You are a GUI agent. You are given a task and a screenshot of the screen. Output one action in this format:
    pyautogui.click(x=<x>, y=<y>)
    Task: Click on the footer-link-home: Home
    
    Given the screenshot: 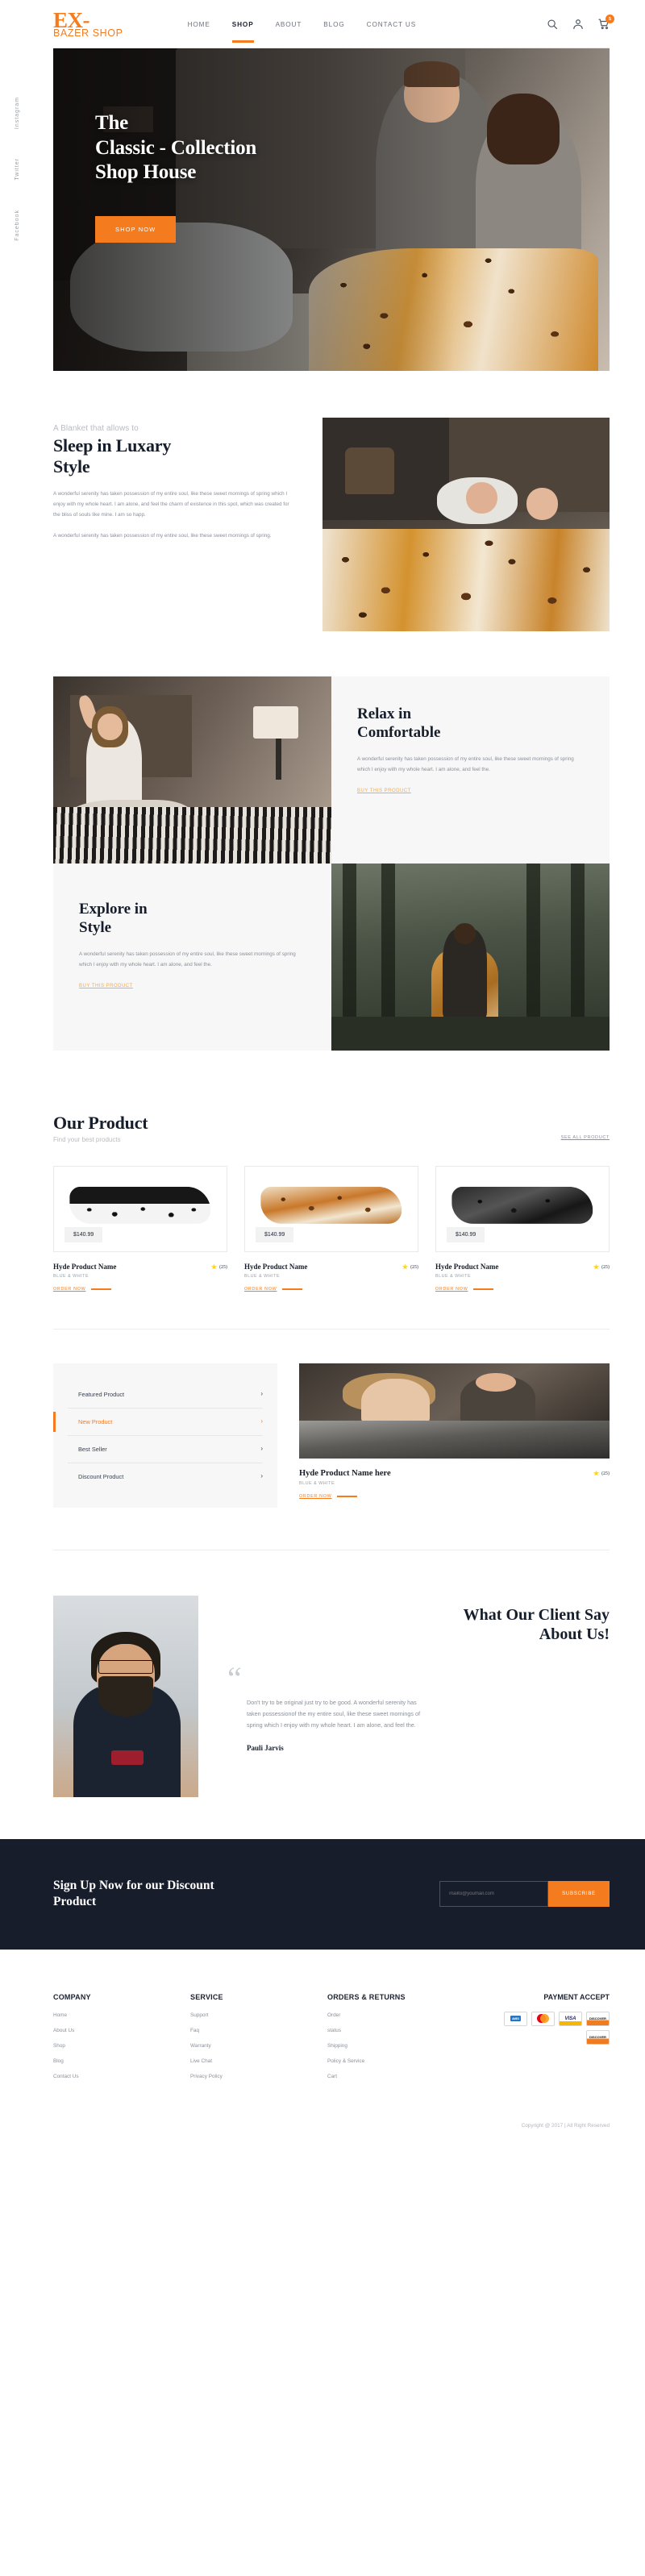 What is the action you would take?
    pyautogui.click(x=122, y=2015)
    